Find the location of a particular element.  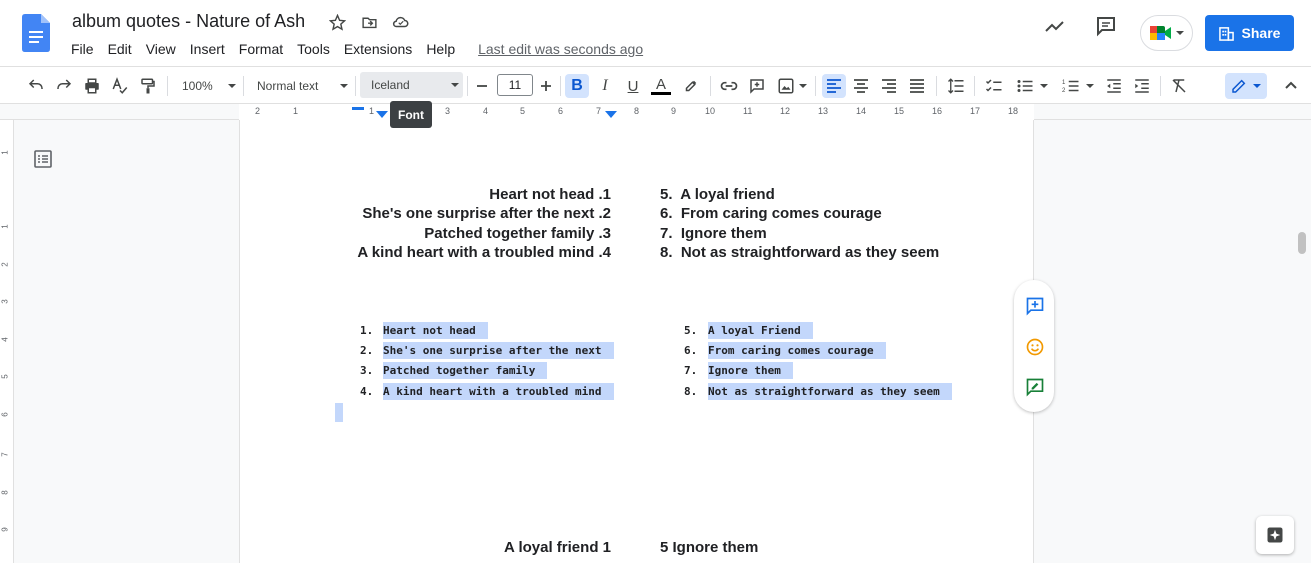

insert-link-icon is located at coordinates (729, 86).